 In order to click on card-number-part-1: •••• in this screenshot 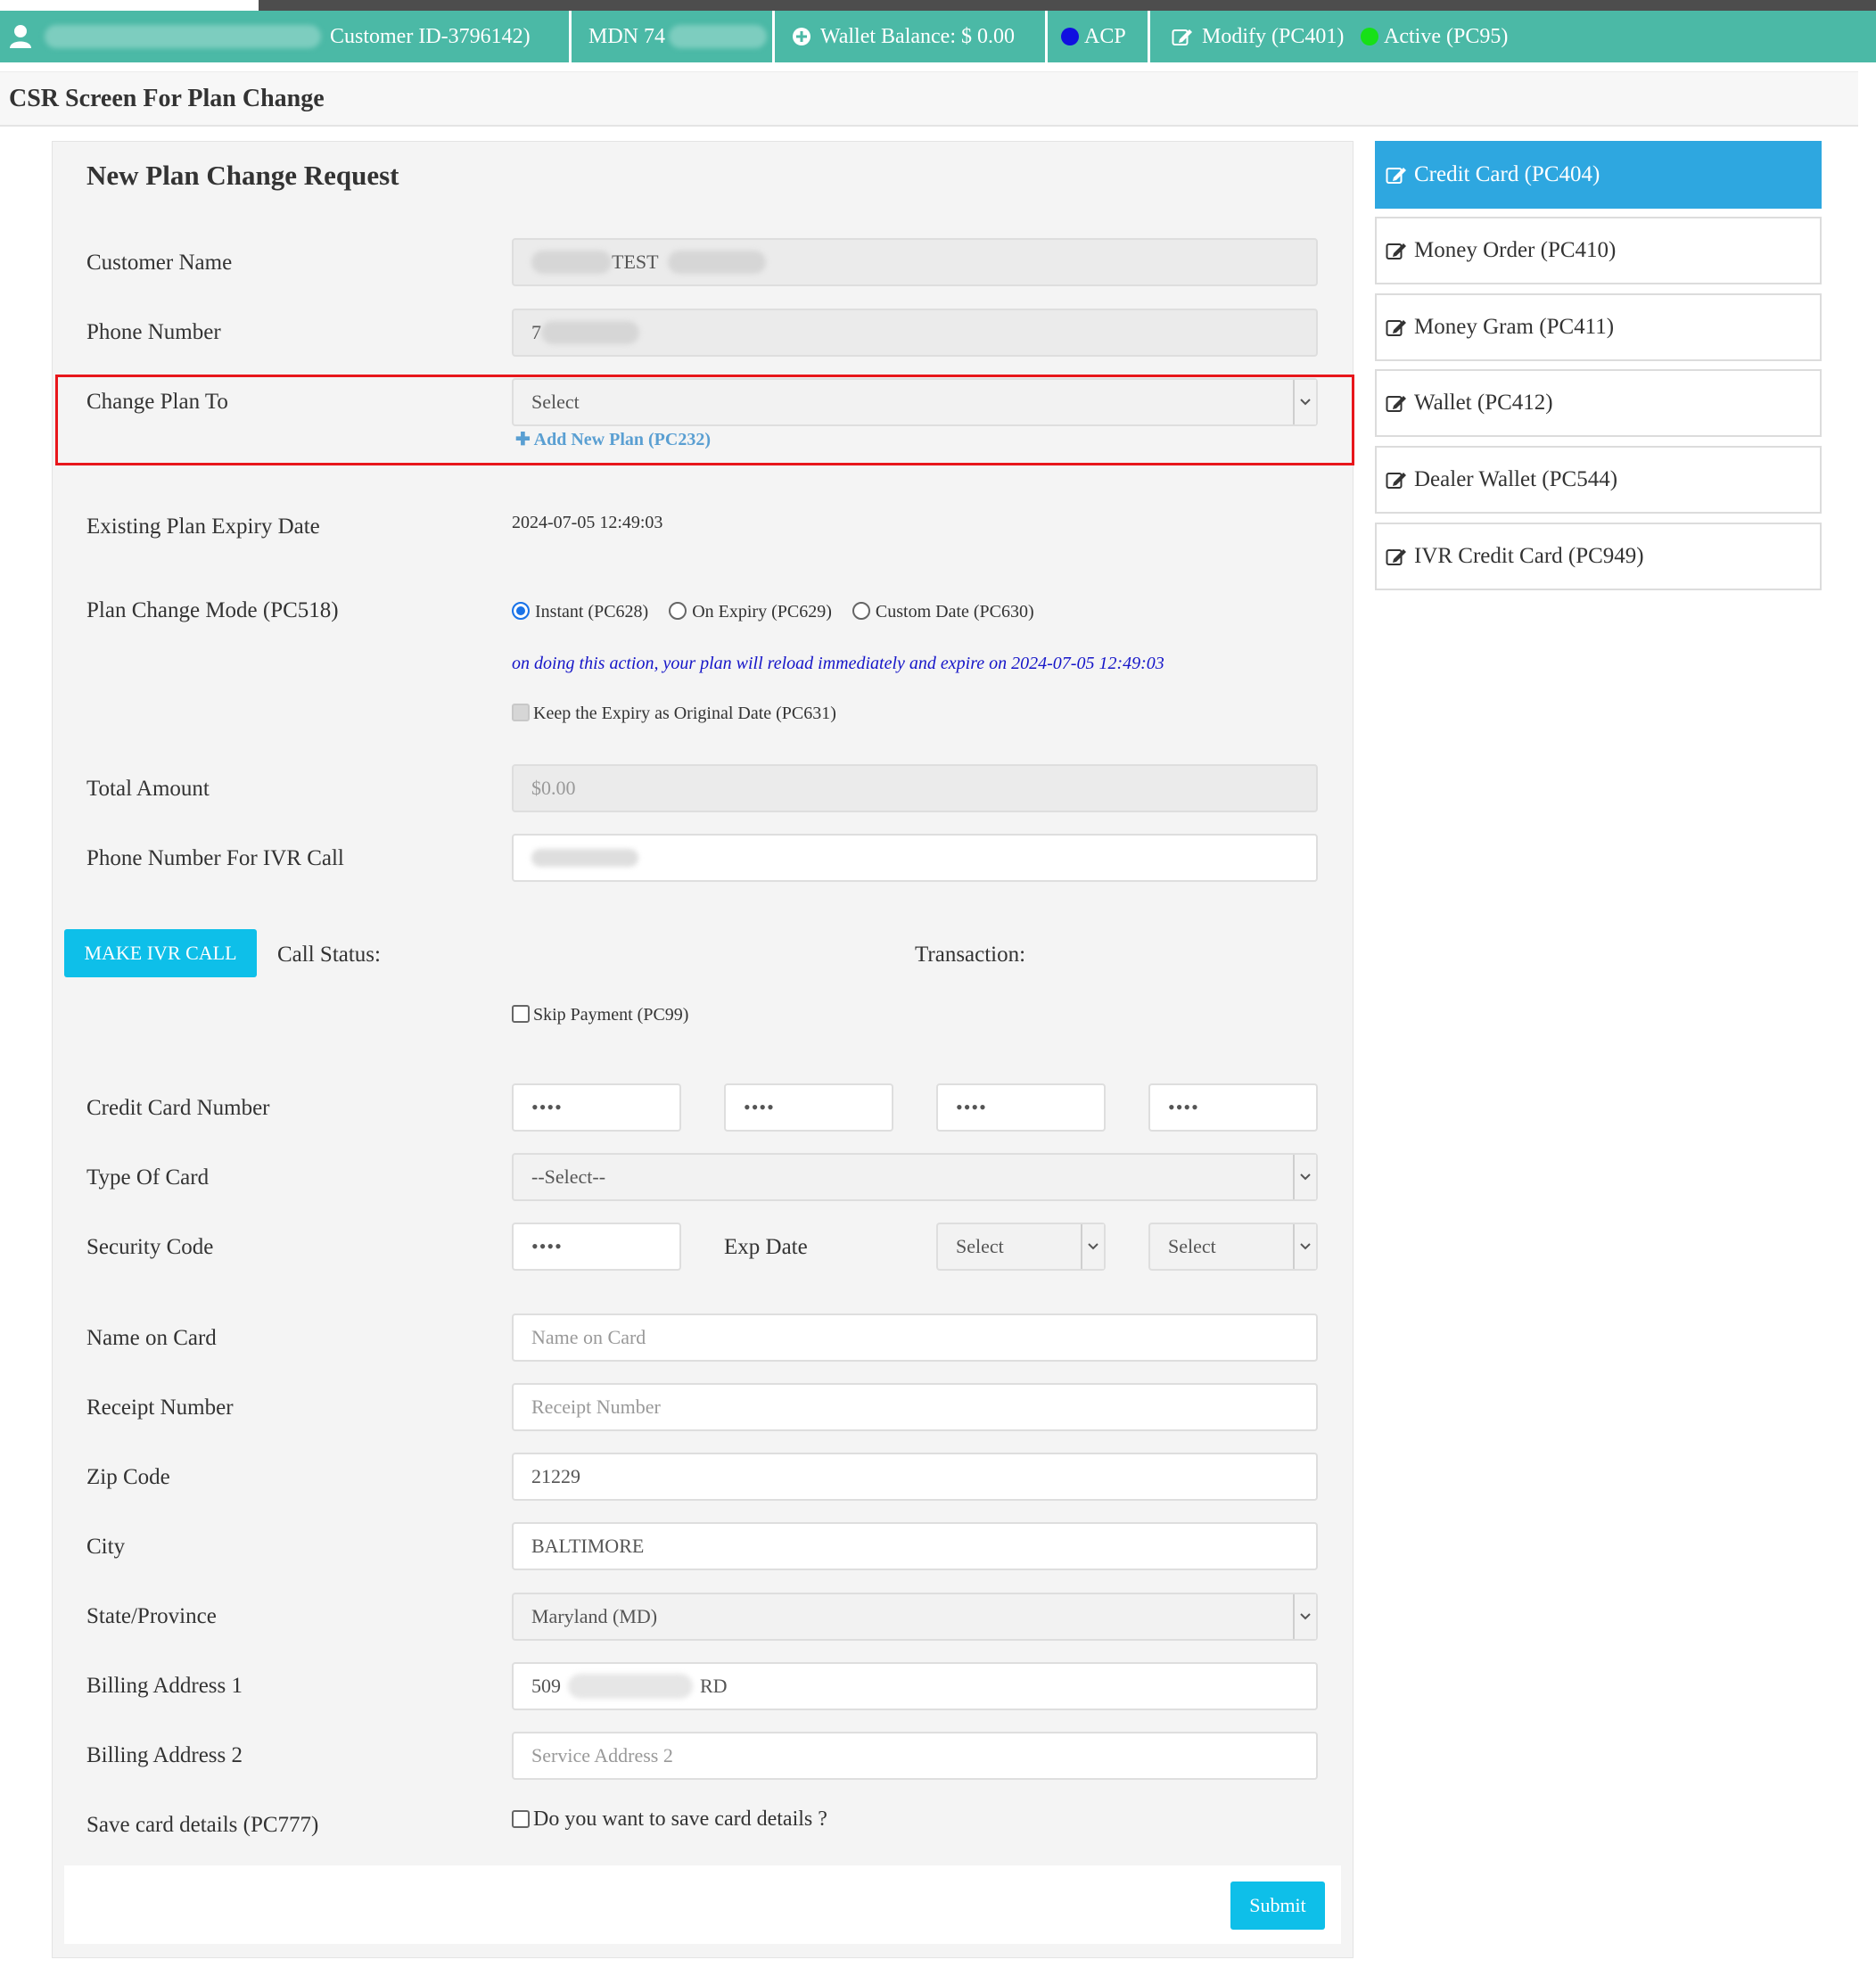, I will do `click(596, 1107)`.